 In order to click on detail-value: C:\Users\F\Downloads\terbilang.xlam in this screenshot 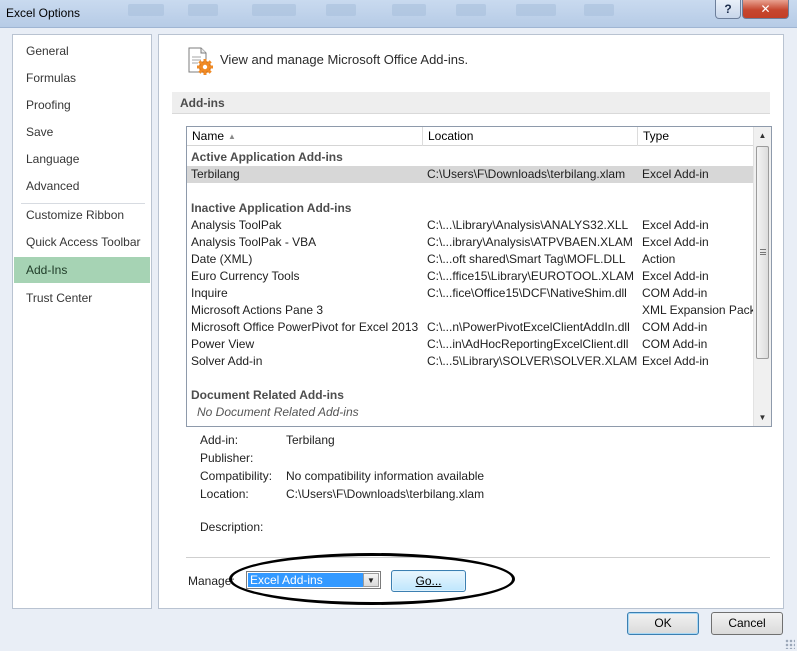, I will do `click(385, 494)`.